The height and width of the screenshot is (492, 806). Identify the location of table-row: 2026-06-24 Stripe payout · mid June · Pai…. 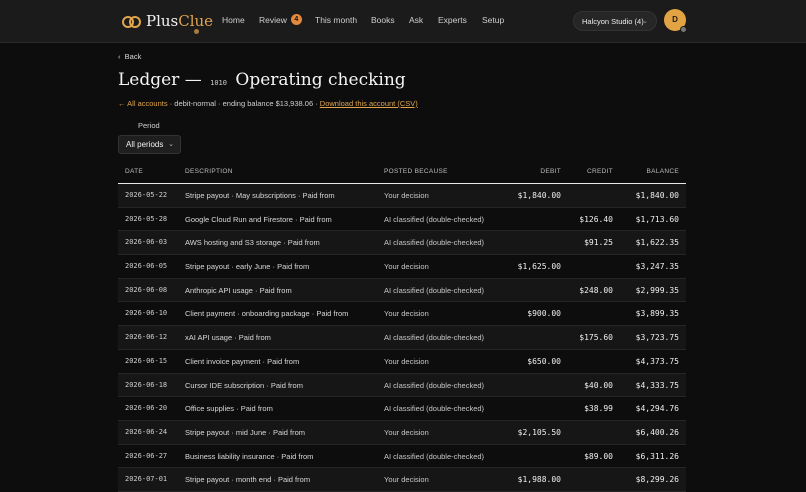
(402, 432).